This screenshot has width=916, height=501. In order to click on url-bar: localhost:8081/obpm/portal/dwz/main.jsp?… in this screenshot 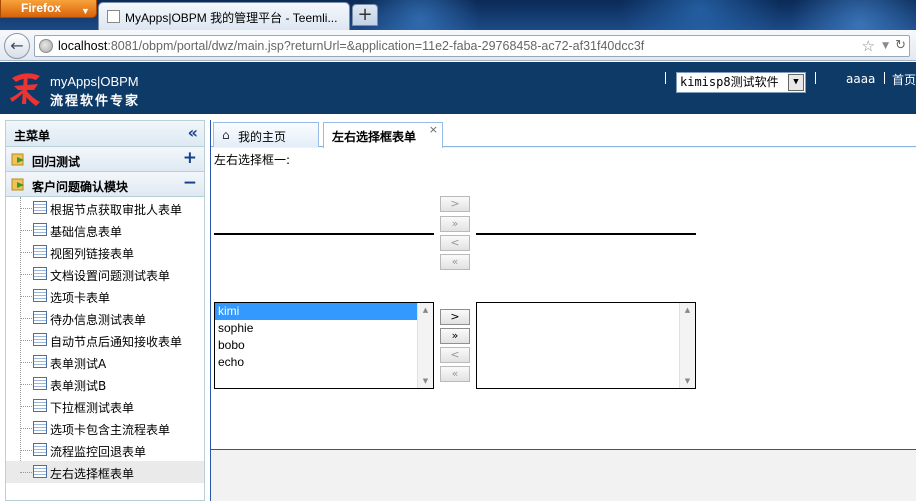, I will do `click(472, 46)`.